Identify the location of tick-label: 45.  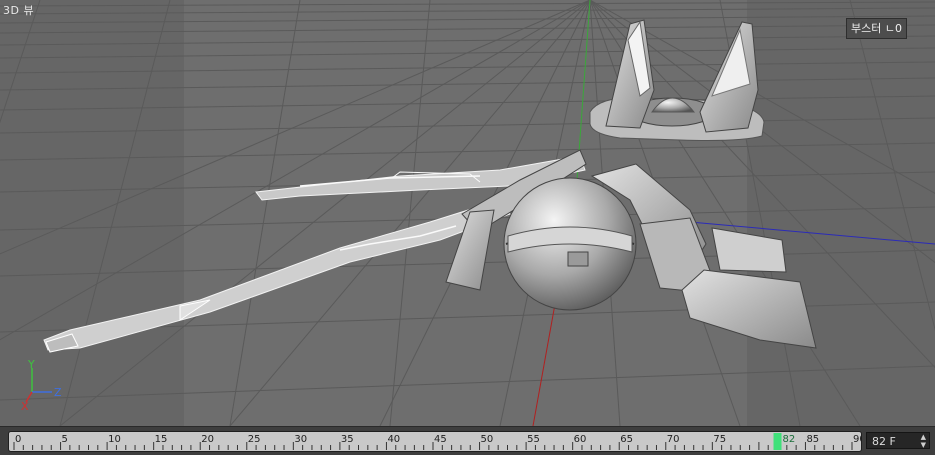
(440, 439).